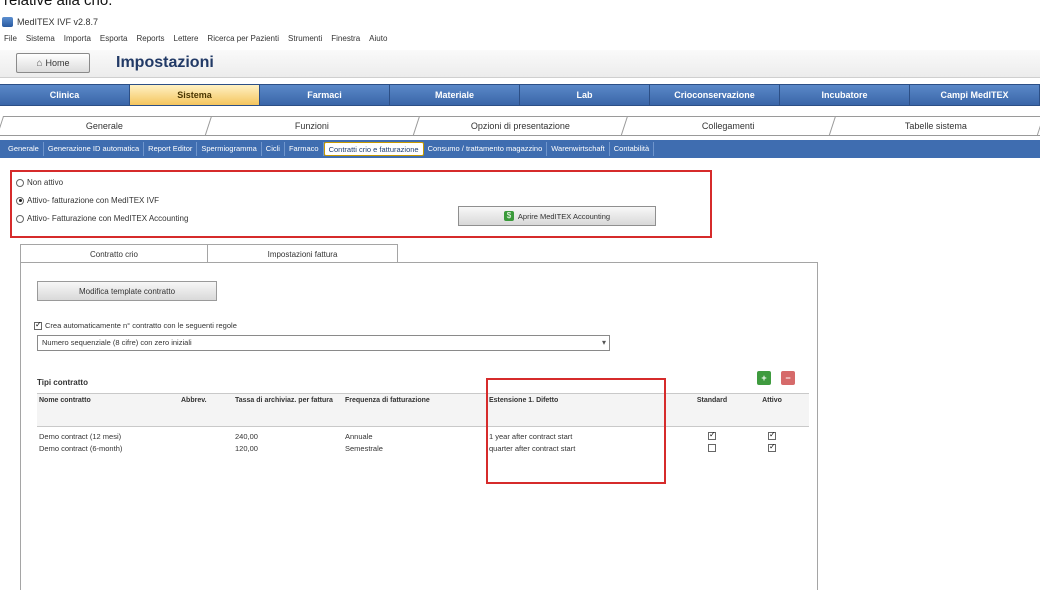 This screenshot has width=1040, height=590. I want to click on subtab-collegamenti-label: Collegamenti, so click(728, 126).